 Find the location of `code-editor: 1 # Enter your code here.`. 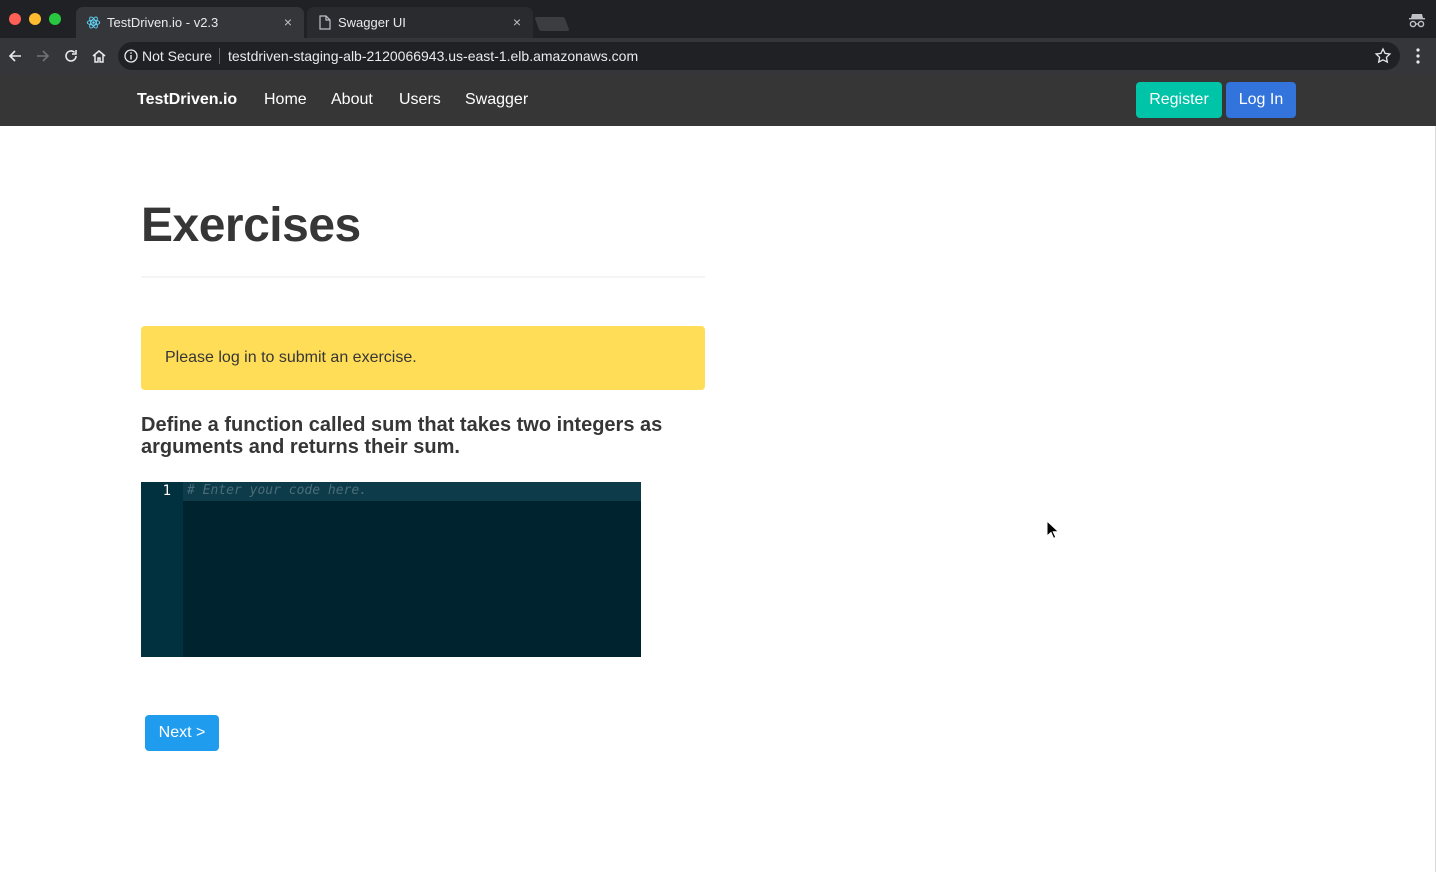

code-editor: 1 # Enter your code here. is located at coordinates (391, 569).